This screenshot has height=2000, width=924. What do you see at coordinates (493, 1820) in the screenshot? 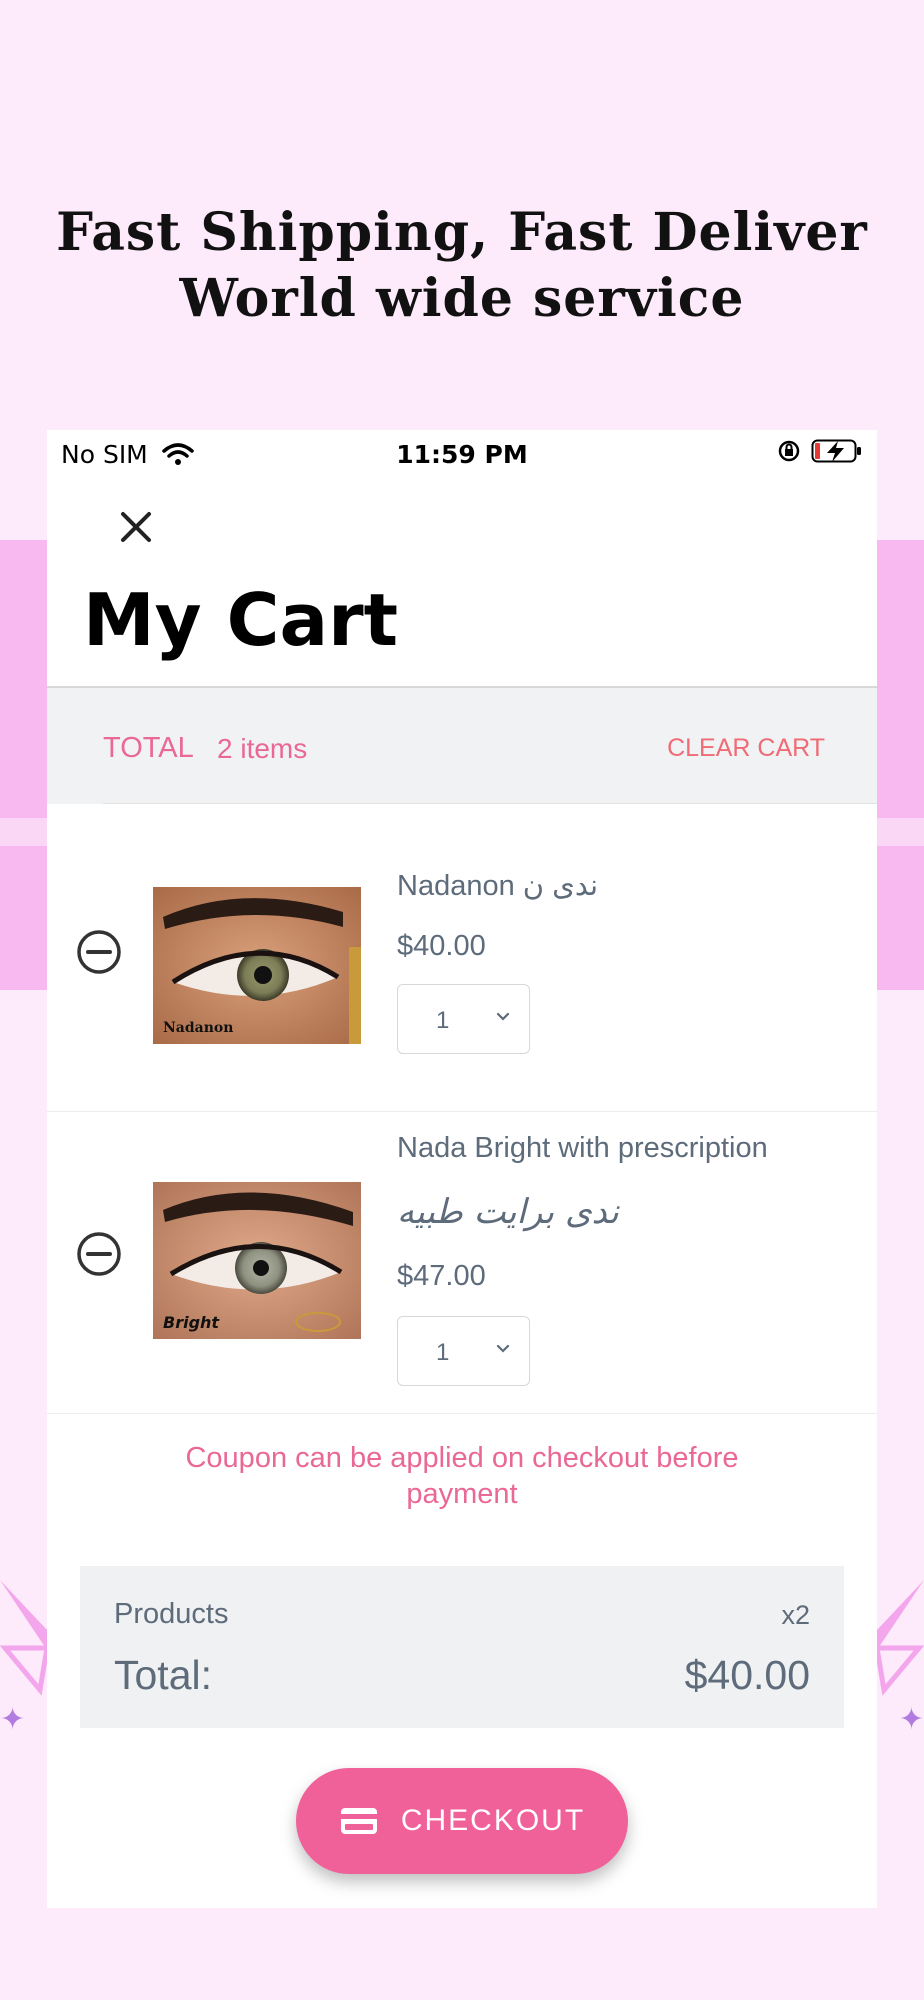
I see `checkout-label: CHECKOUT` at bounding box center [493, 1820].